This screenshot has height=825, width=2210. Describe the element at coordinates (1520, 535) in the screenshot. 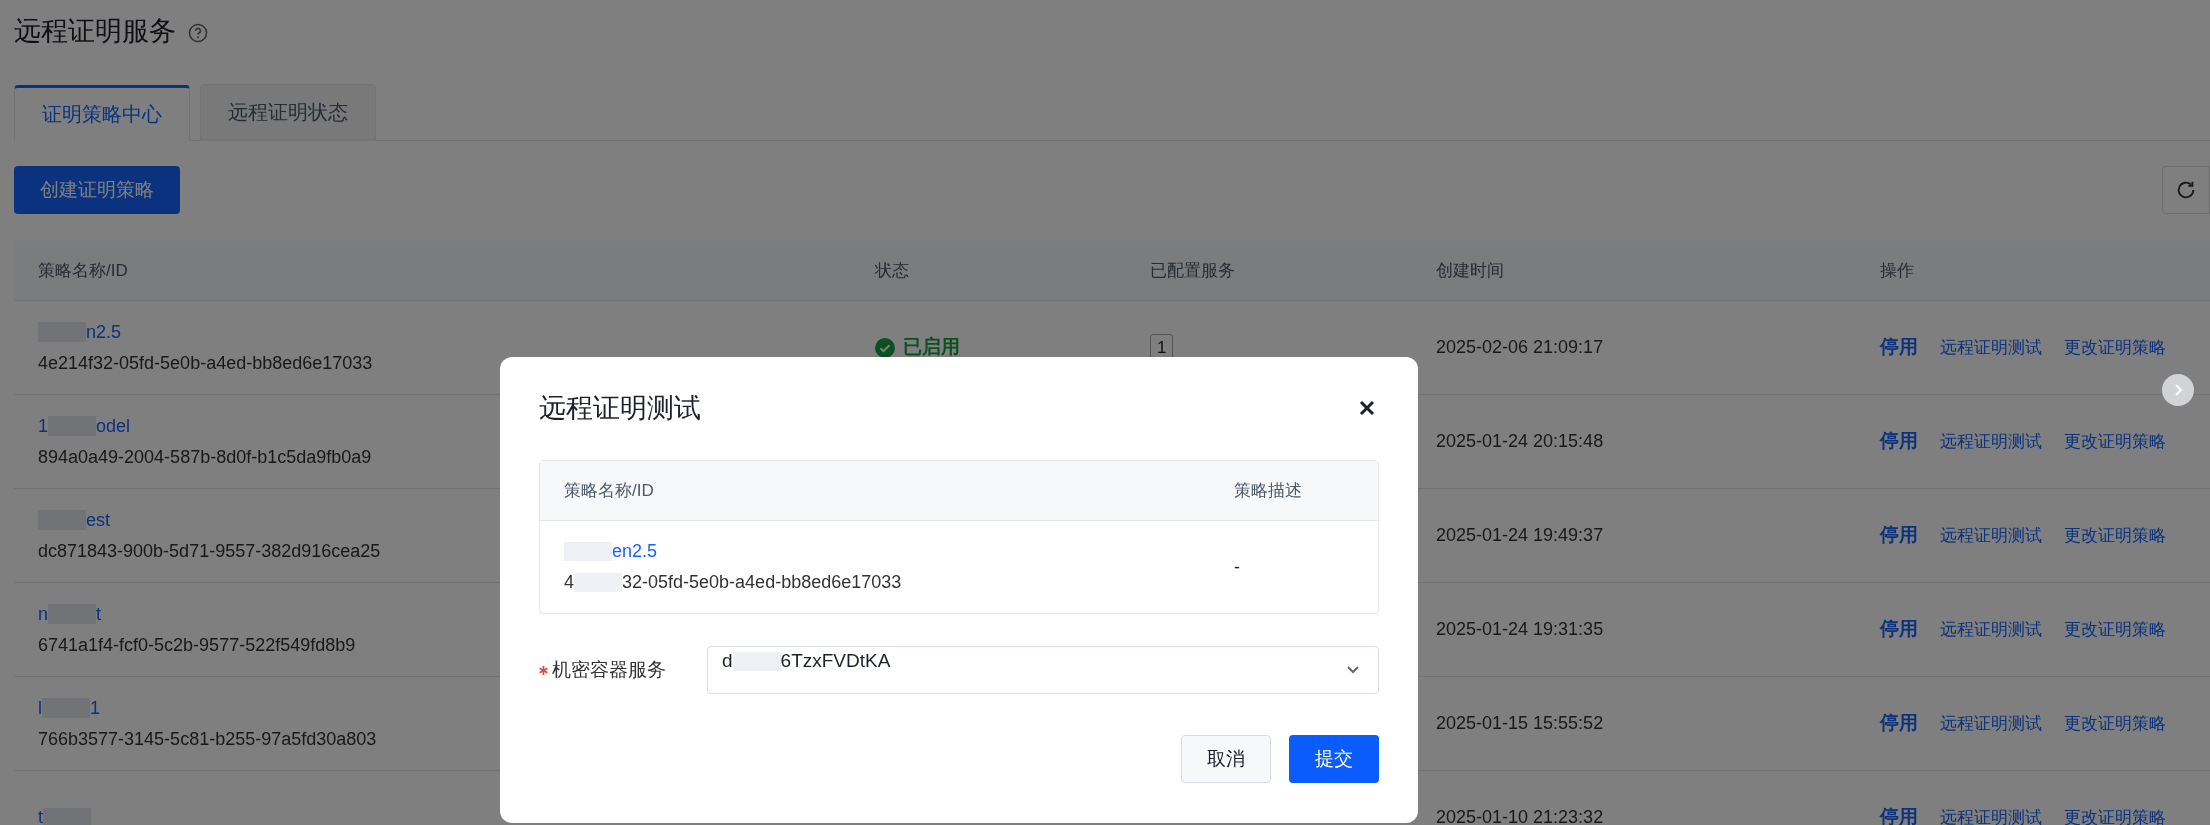

I see `created-time: 2025-01-24 19:49:37` at that location.